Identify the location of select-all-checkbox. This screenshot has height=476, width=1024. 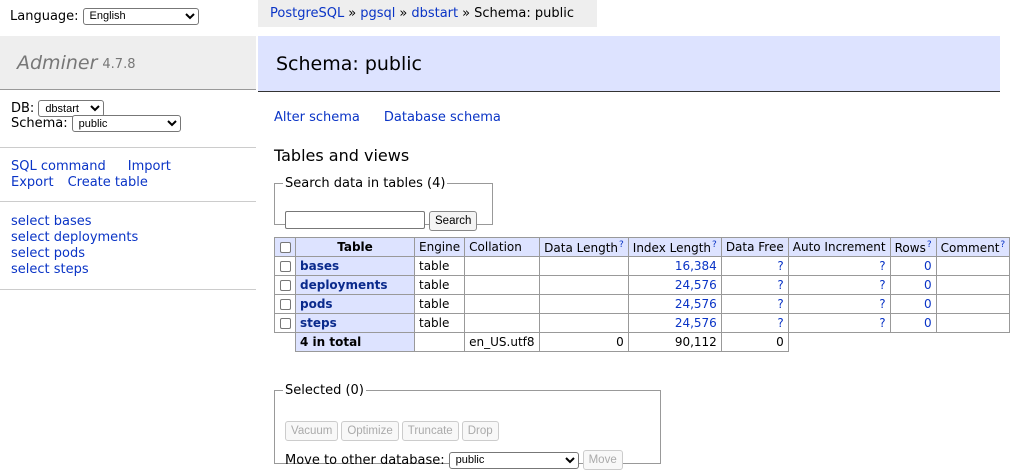
(285, 247).